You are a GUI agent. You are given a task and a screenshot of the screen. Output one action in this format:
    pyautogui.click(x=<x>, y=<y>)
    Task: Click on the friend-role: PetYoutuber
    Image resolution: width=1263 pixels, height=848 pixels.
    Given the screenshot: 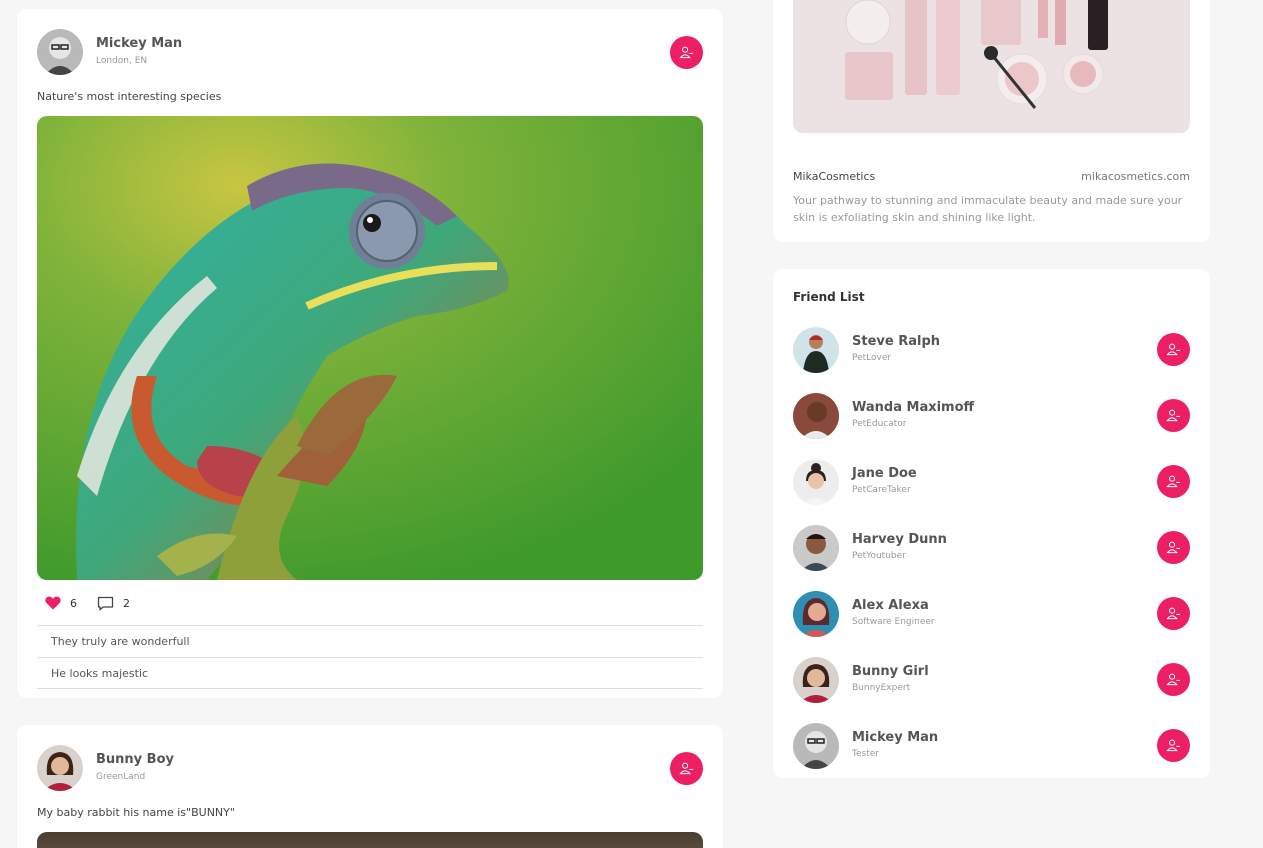 What is the action you would take?
    pyautogui.click(x=879, y=556)
    